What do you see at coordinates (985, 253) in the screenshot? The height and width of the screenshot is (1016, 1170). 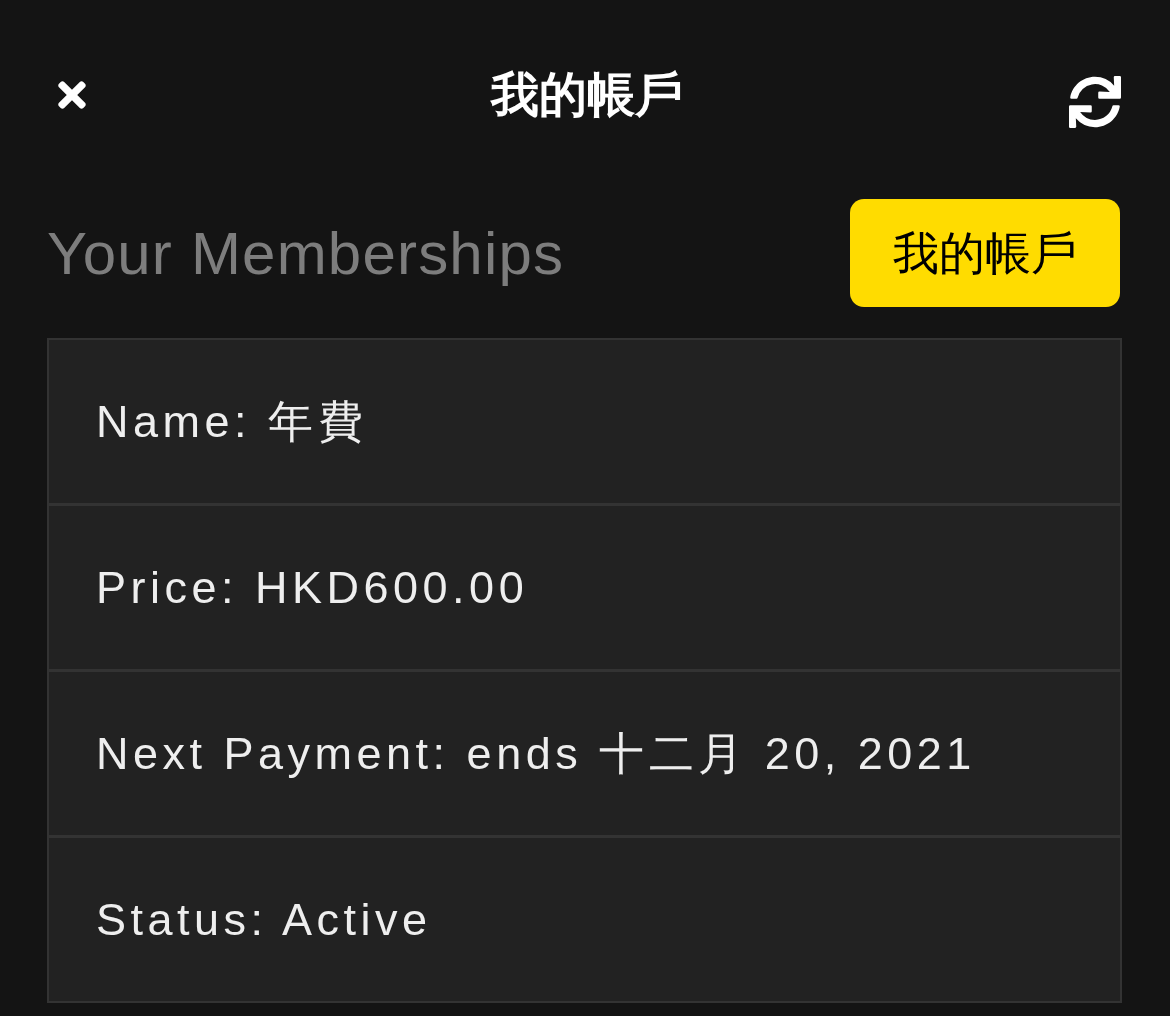 I see `account-button: 我的帳戶` at bounding box center [985, 253].